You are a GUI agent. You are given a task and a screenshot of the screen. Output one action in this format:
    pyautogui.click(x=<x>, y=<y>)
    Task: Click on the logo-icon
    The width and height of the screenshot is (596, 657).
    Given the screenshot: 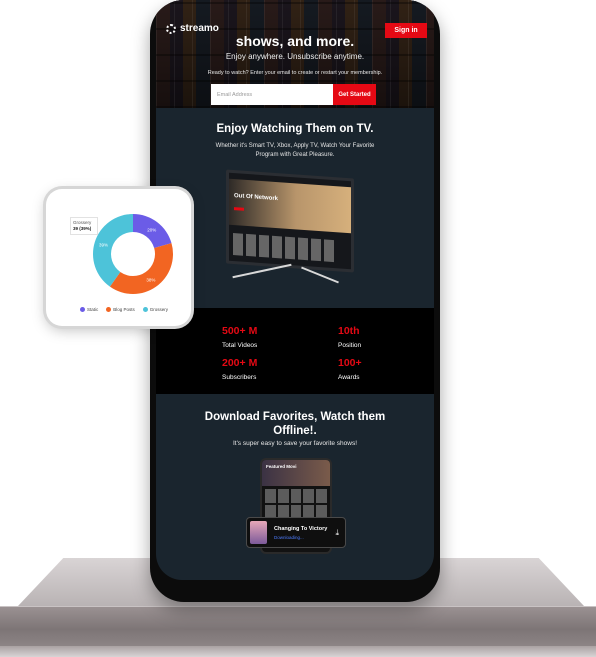 What is the action you would take?
    pyautogui.click(x=171, y=28)
    